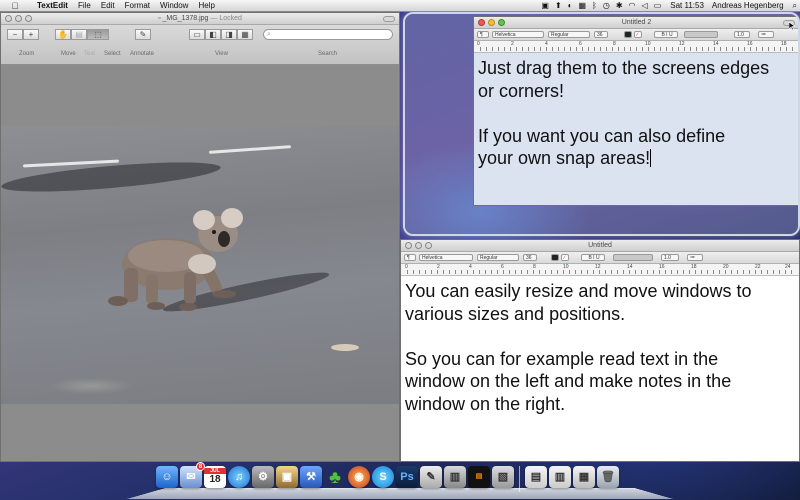 This screenshot has width=800, height=500. Describe the element at coordinates (79, 34) in the screenshot. I see `text-tool-icon: ▤` at that location.